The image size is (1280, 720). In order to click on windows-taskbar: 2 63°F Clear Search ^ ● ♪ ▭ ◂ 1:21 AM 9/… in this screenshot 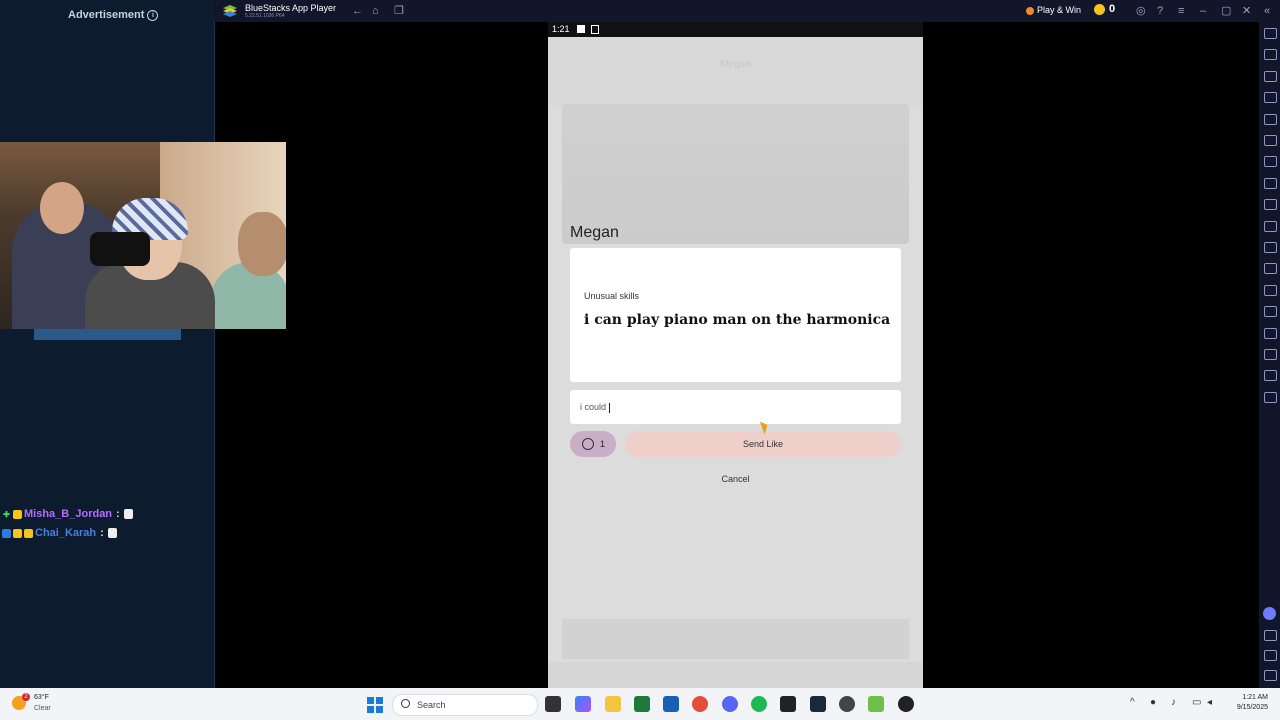, I will do `click(640, 704)`.